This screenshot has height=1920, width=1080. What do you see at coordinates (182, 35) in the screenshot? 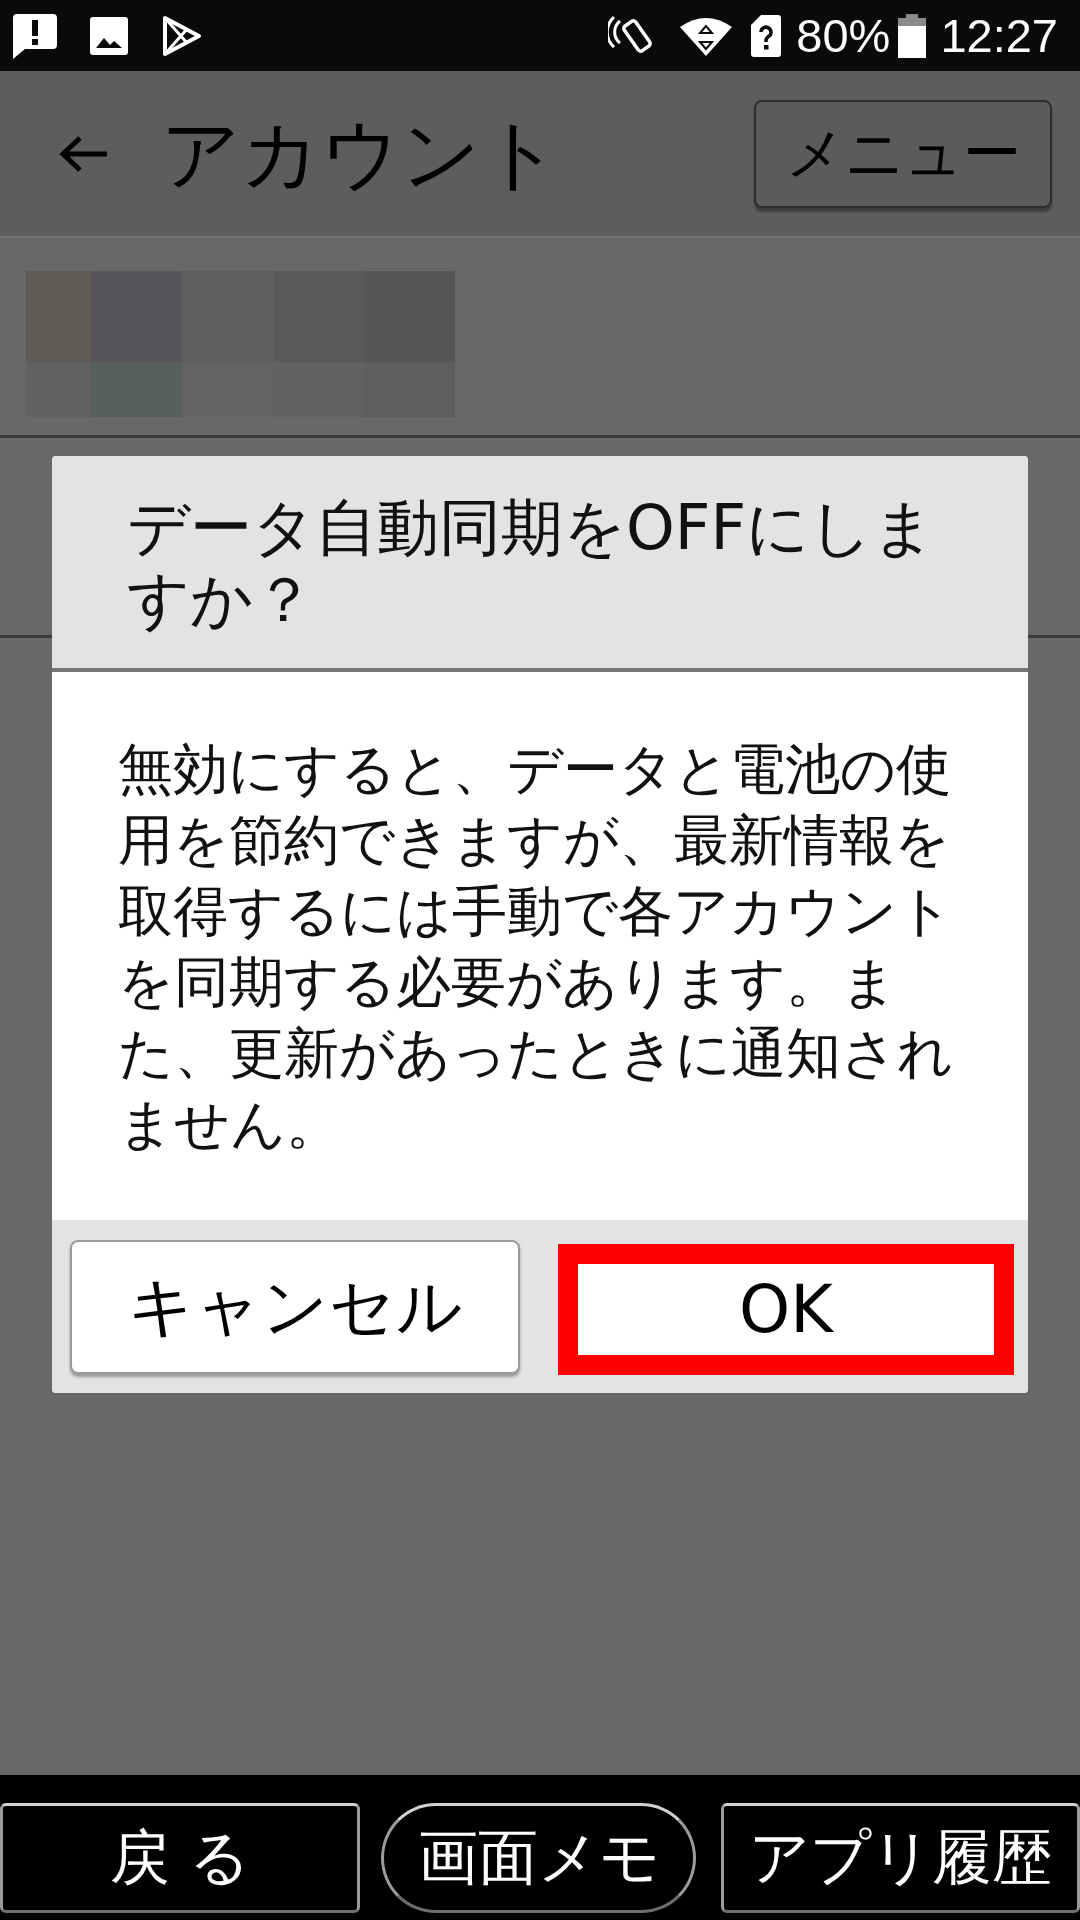
I see `play-icon` at bounding box center [182, 35].